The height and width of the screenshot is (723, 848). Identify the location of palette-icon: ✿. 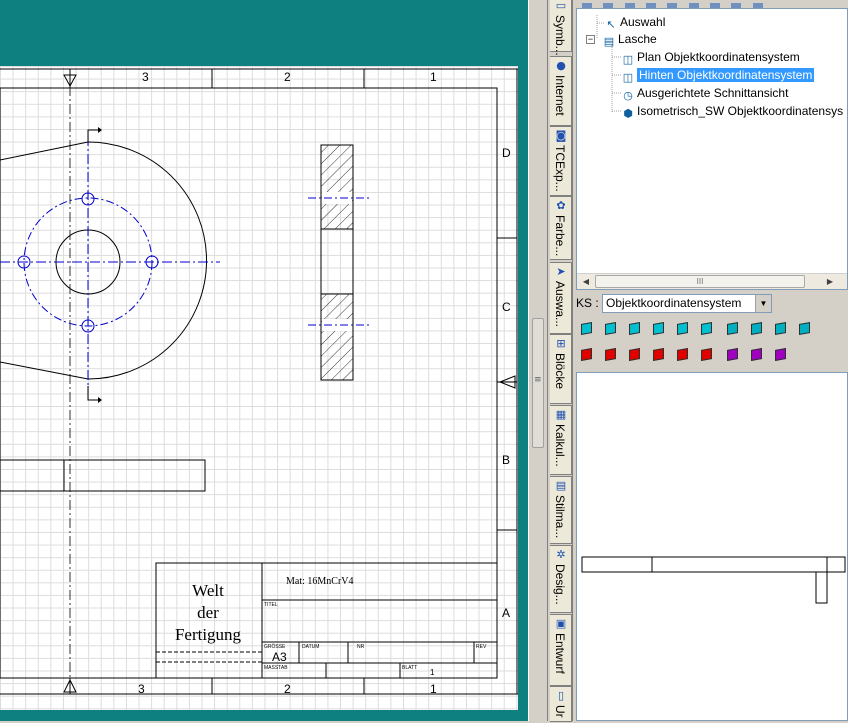
(561, 205).